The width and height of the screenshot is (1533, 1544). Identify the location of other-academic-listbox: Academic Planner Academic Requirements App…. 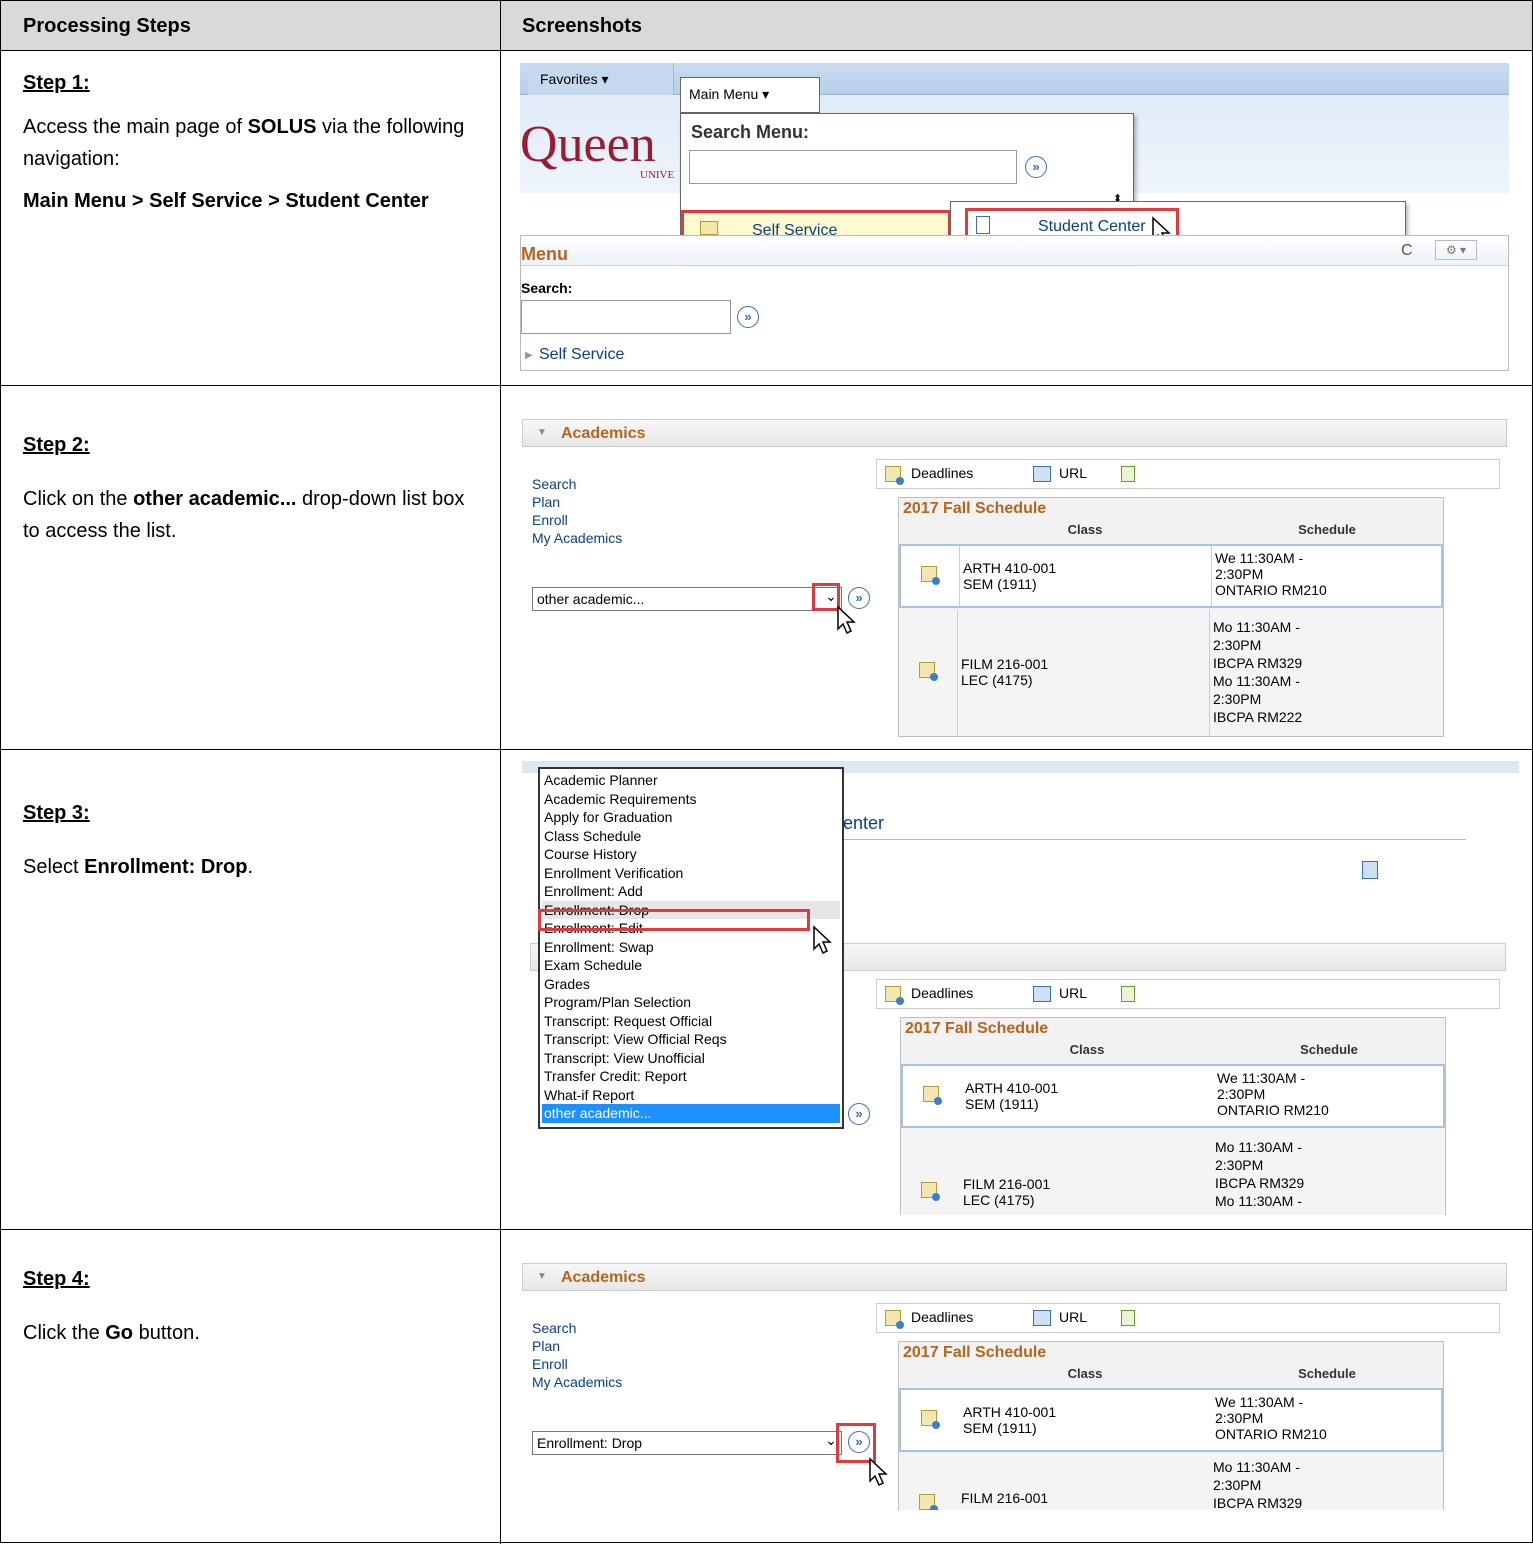
(691, 948).